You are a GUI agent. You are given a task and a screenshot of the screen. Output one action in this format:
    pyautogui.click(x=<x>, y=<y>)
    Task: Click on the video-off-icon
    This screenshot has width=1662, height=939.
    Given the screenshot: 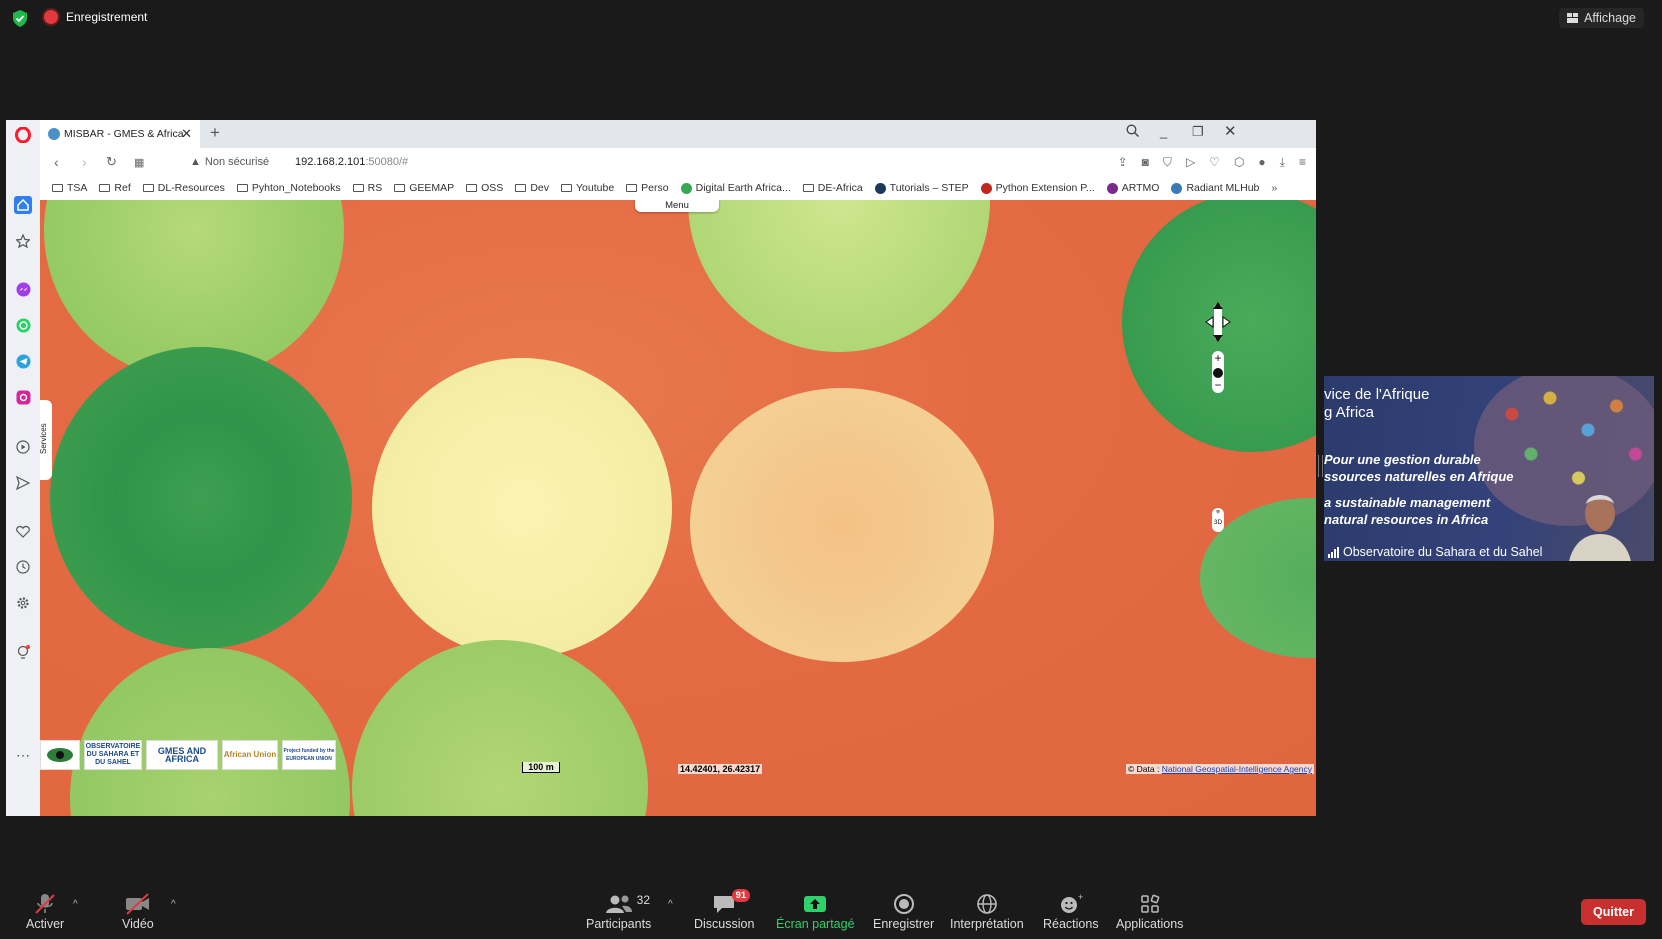 What is the action you would take?
    pyautogui.click(x=137, y=904)
    